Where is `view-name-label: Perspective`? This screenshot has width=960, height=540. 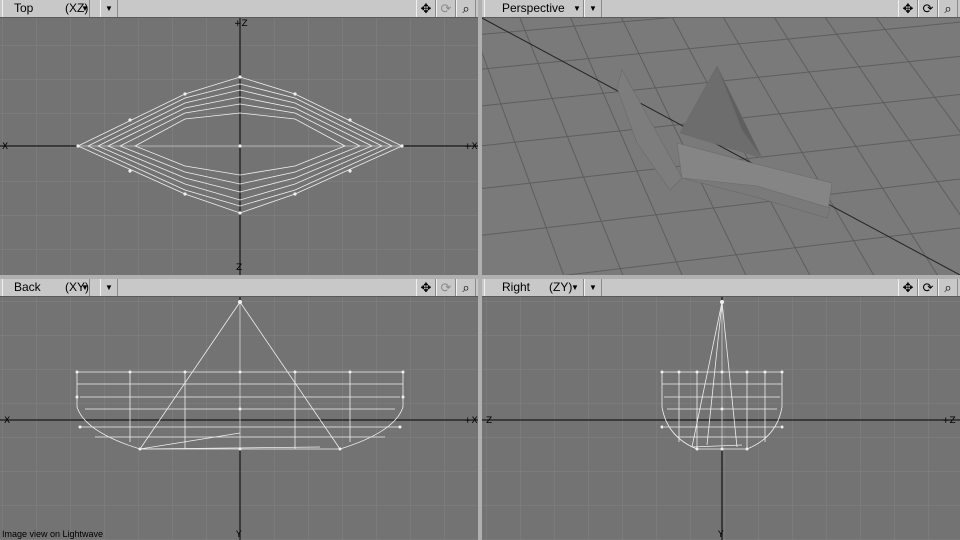
view-name-label: Perspective is located at coordinates (533, 8).